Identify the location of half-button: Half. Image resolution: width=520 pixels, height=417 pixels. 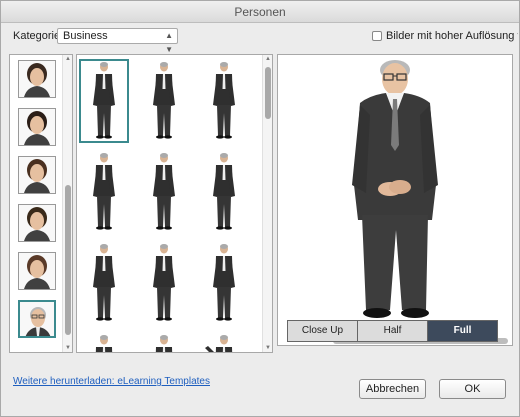
(393, 331).